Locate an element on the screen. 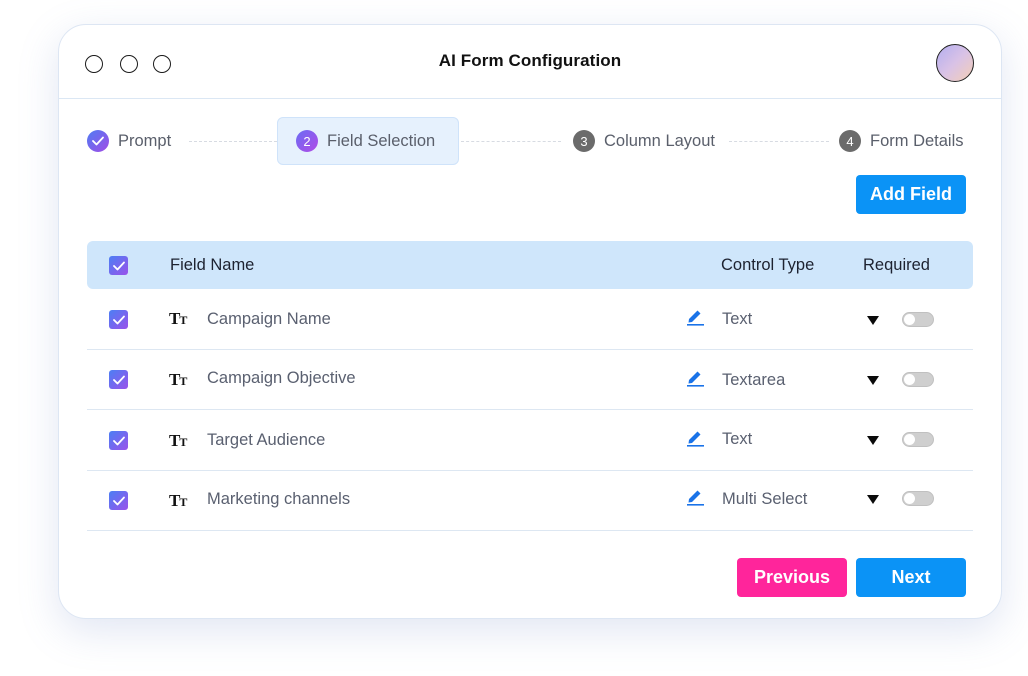 The width and height of the screenshot is (1028, 676). check-icon is located at coordinates (98, 141).